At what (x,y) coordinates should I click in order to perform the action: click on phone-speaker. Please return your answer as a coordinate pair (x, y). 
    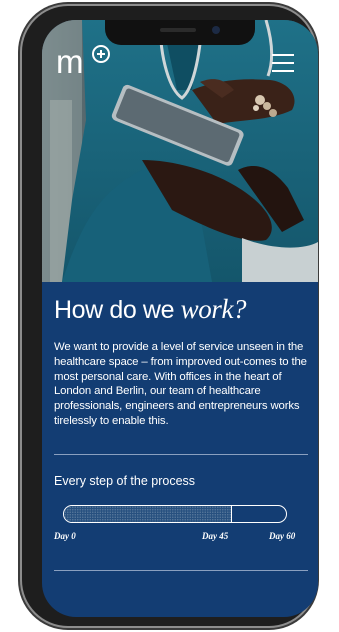
    Looking at the image, I should click on (178, 30).